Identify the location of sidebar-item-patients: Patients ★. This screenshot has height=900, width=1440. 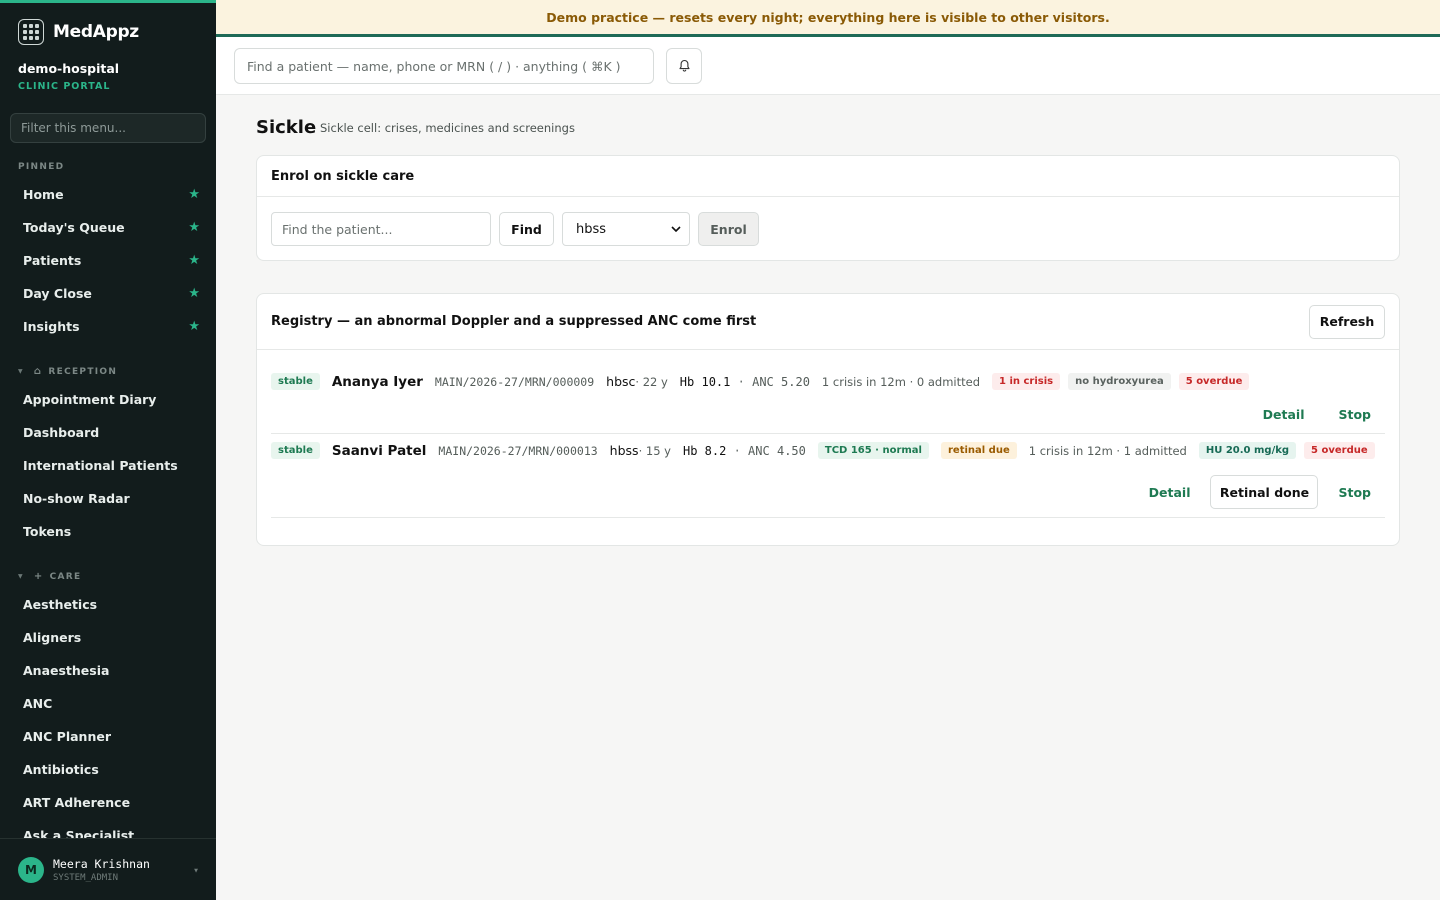
(108, 260).